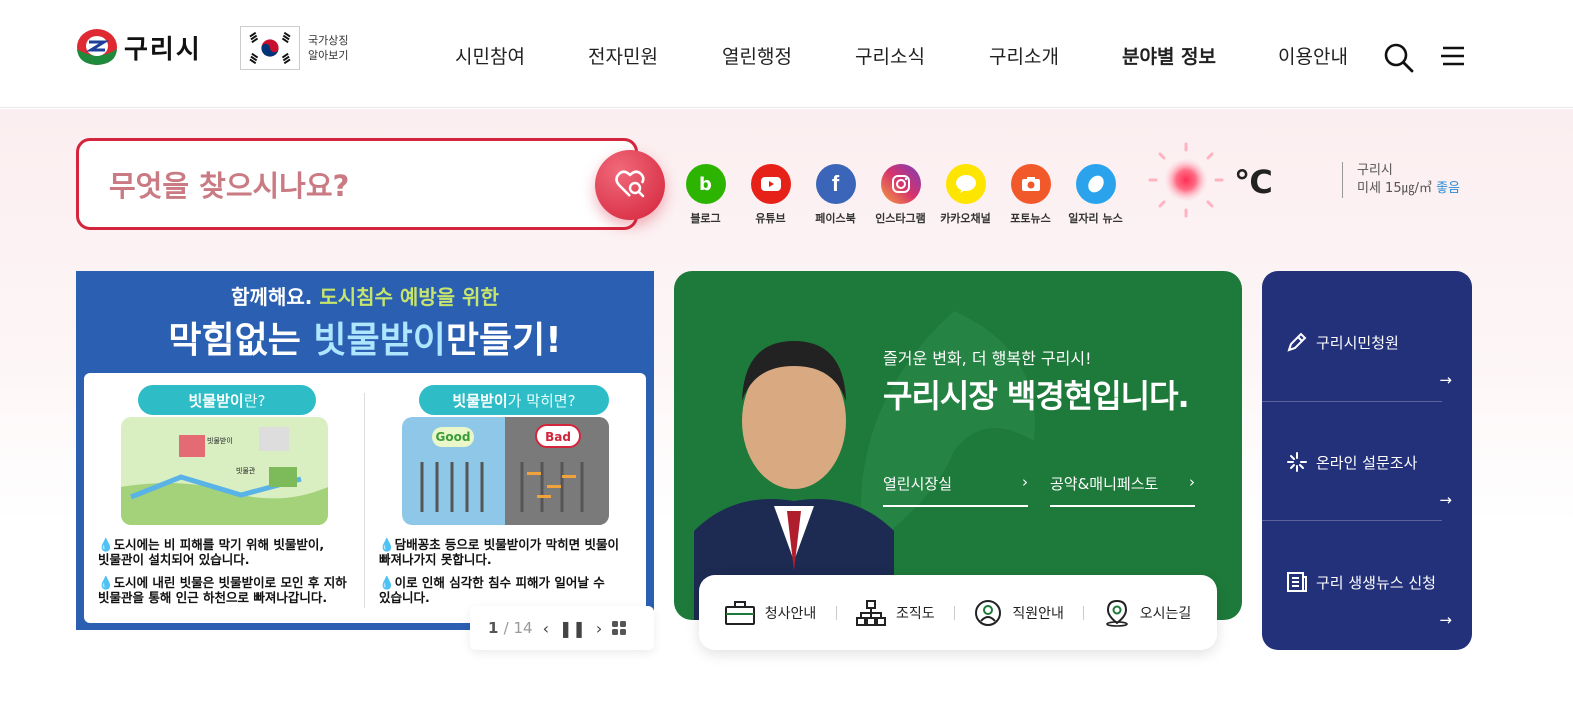 The image size is (1573, 702). I want to click on national-symbol-link: 국가상징 알아보기, so click(294, 48).